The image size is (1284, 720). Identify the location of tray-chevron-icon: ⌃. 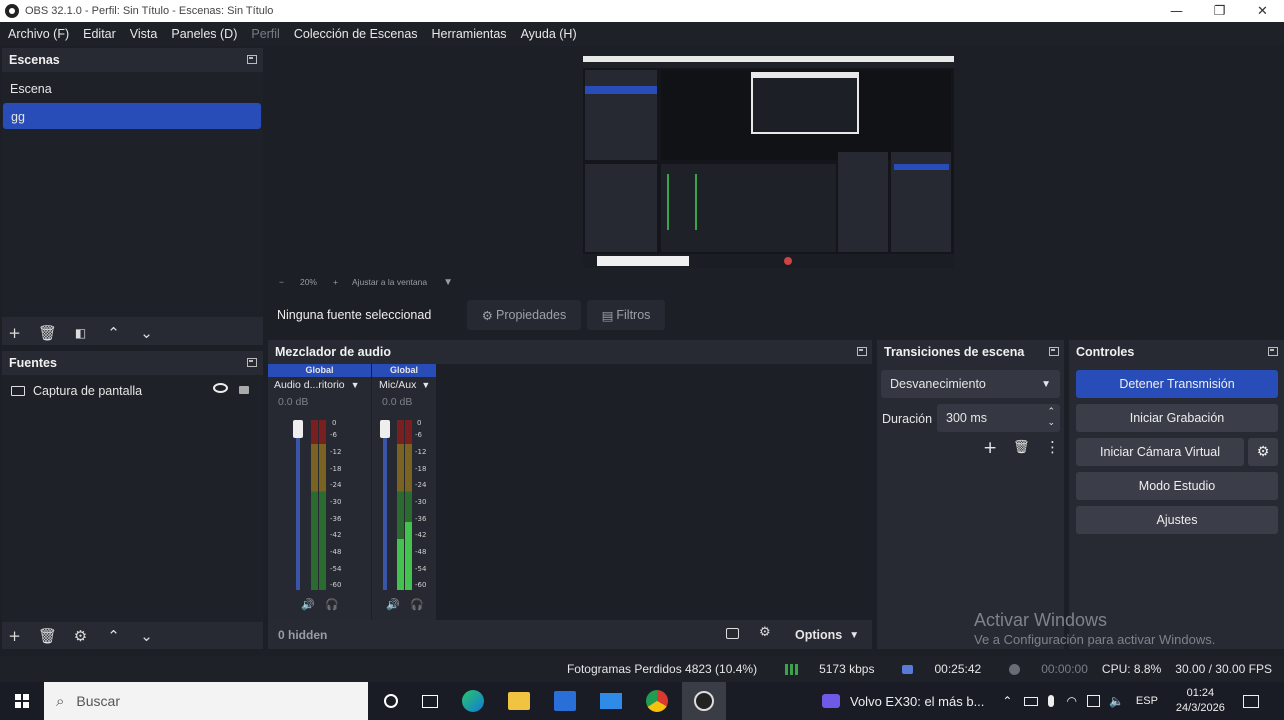
(1007, 701).